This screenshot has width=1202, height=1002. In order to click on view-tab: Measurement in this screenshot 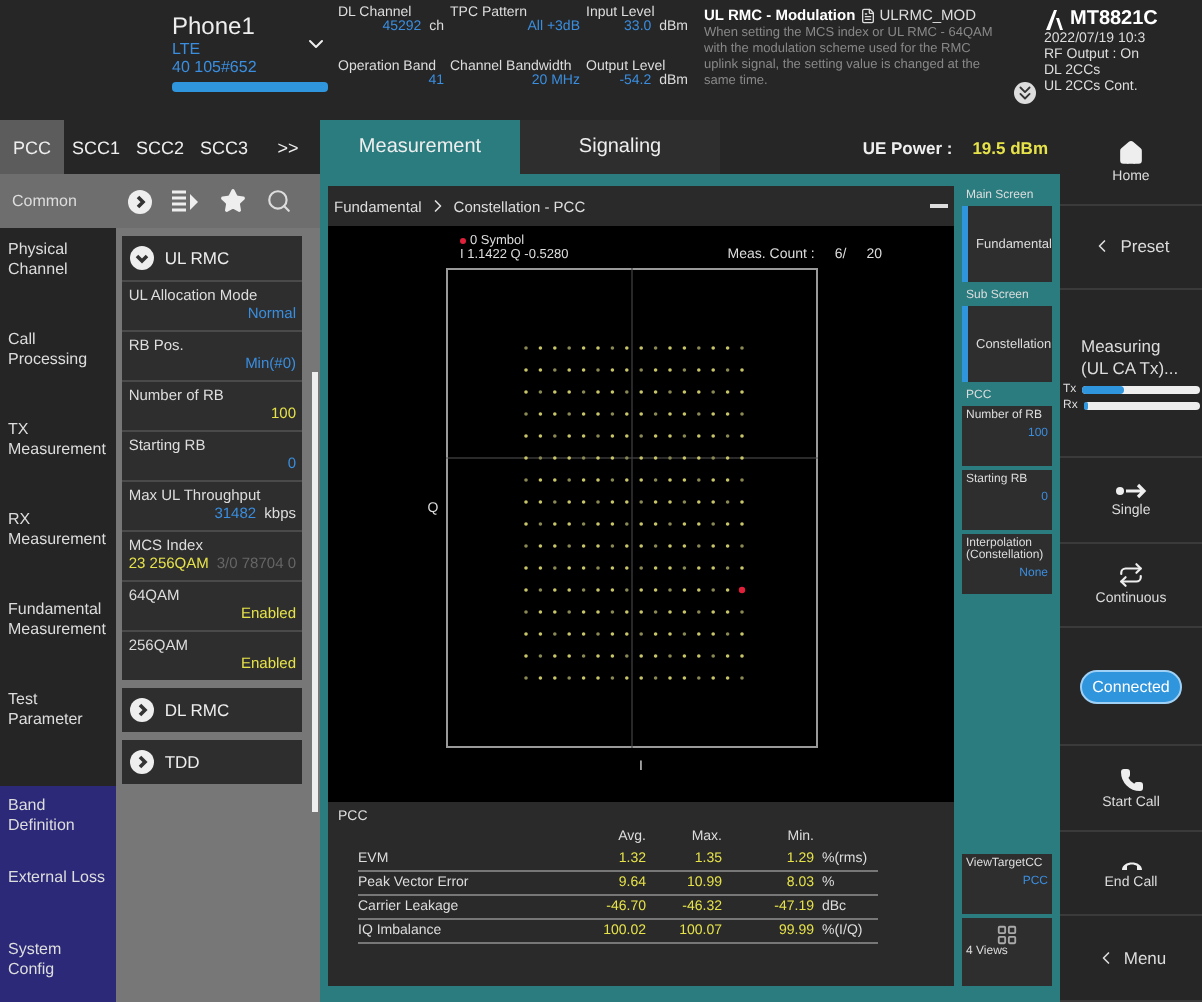, I will do `click(420, 147)`.